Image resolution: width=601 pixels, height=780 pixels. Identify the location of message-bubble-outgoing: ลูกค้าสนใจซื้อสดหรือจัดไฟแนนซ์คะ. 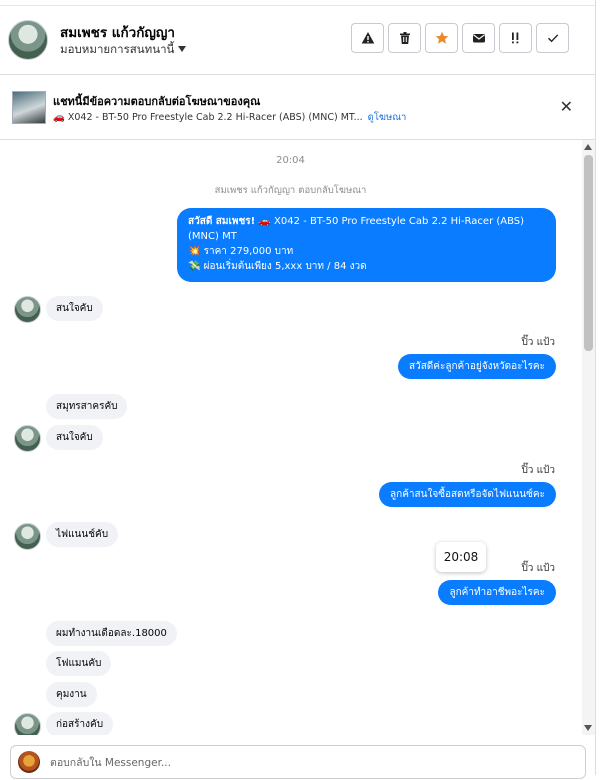
(467, 494).